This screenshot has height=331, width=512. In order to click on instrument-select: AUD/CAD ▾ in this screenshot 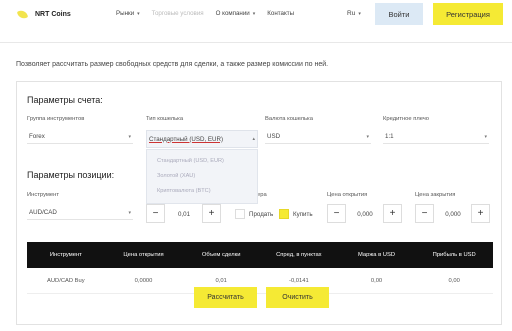, I will do `click(80, 213)`.